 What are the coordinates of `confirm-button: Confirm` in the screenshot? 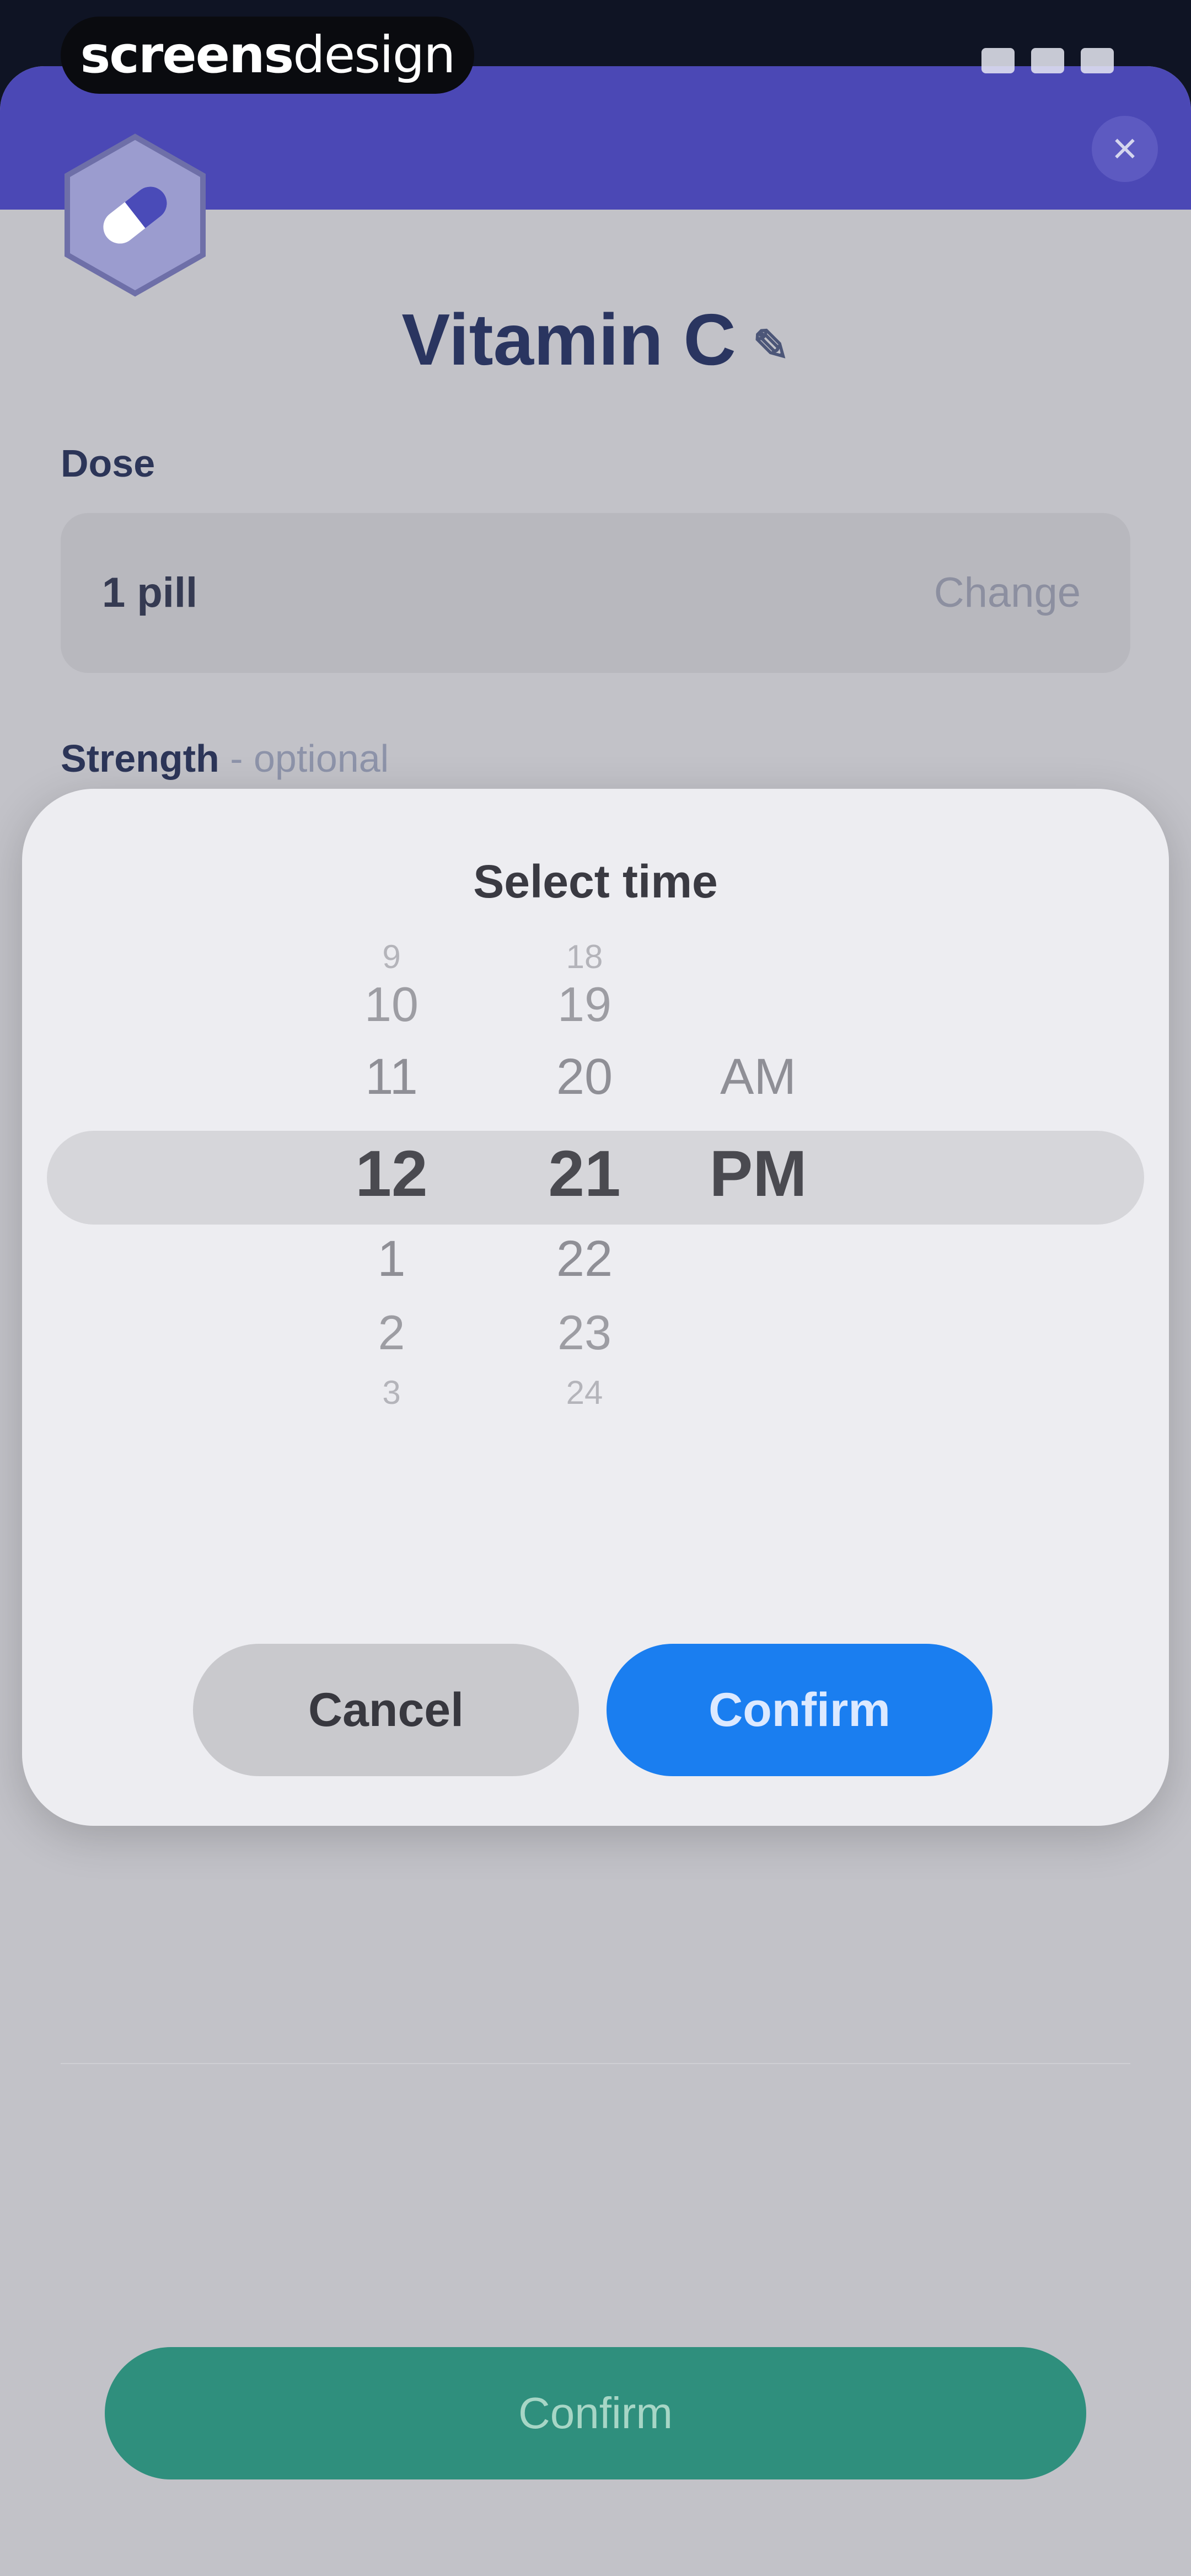 It's located at (800, 1710).